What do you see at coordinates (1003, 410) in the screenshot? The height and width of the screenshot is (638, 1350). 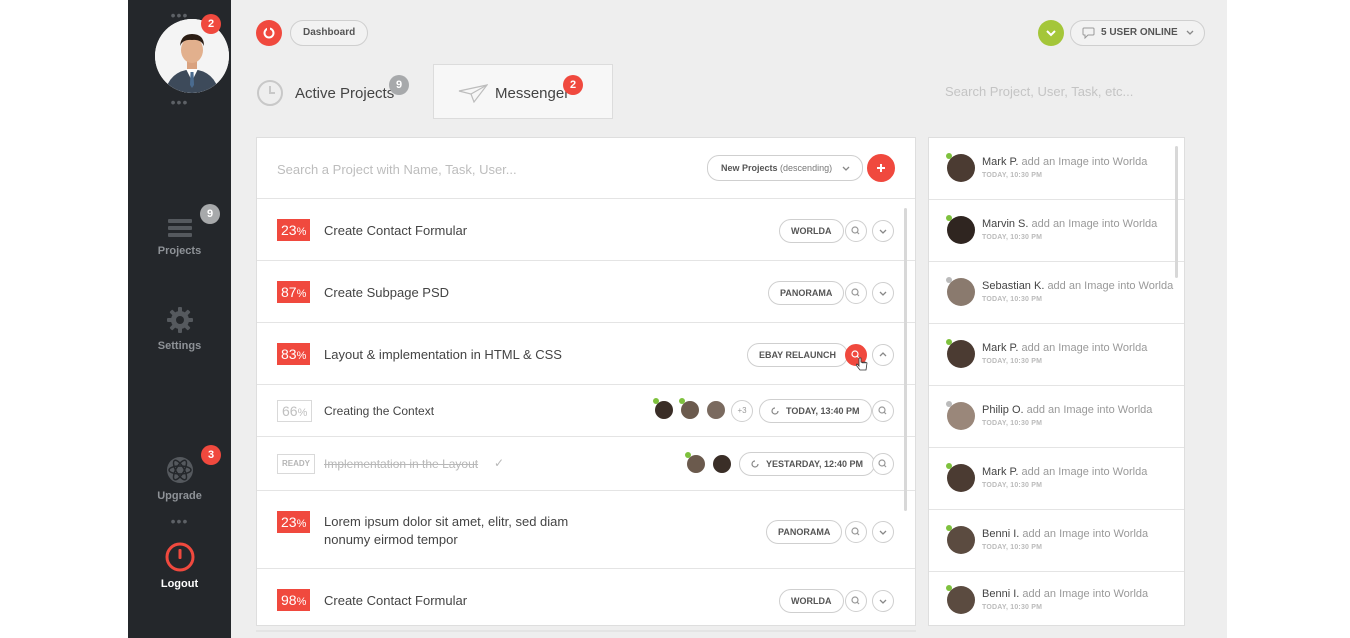 I see `feed-user-name: Philip O.` at bounding box center [1003, 410].